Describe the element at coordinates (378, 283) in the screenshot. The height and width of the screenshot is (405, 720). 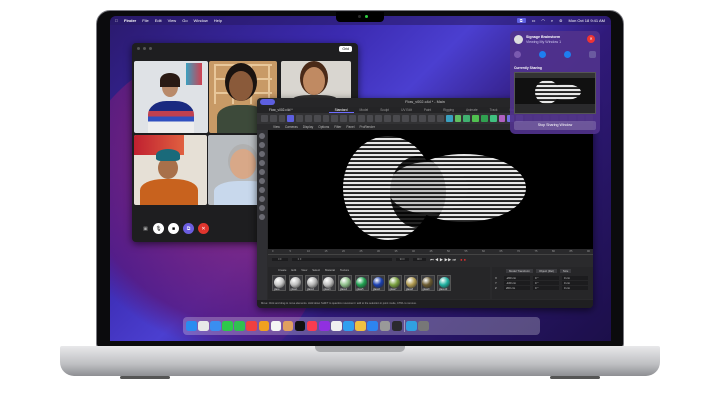
I see `material-swatch: glass6` at that location.